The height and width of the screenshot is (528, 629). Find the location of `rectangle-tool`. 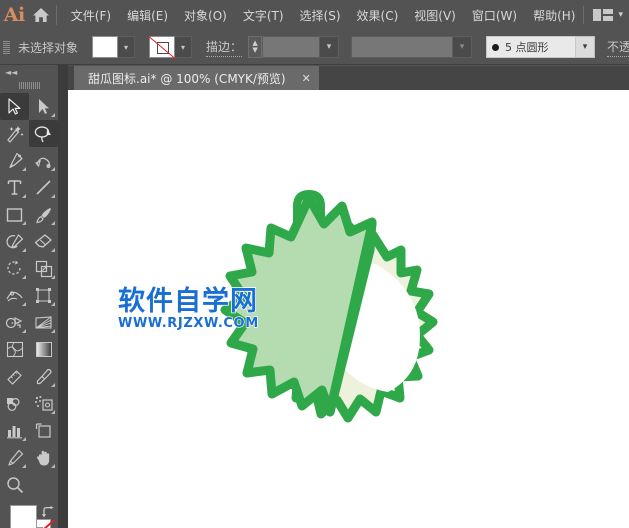

rectangle-tool is located at coordinates (14, 214).